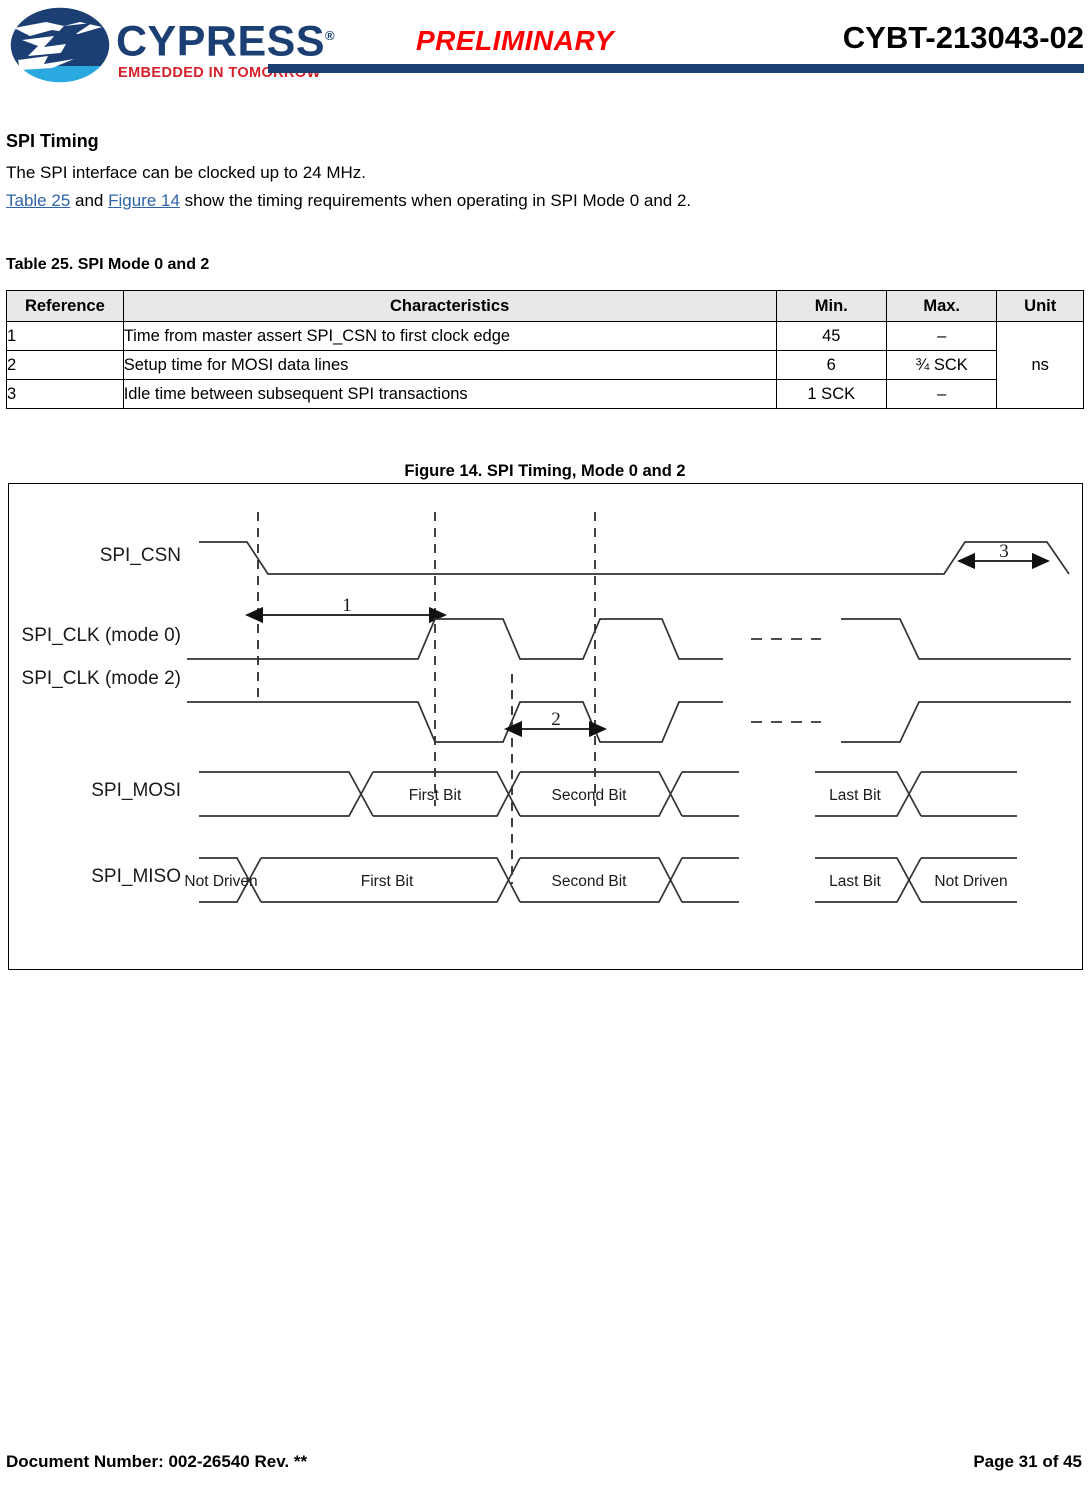  I want to click on waveform-csn, so click(634, 558).